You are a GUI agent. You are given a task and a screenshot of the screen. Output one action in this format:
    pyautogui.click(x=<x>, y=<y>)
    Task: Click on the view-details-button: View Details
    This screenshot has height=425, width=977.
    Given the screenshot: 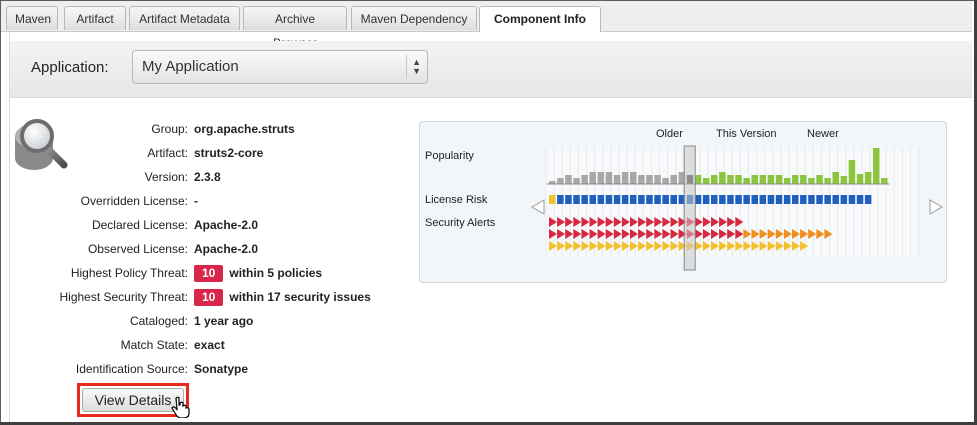 What is the action you would take?
    pyautogui.click(x=133, y=400)
    